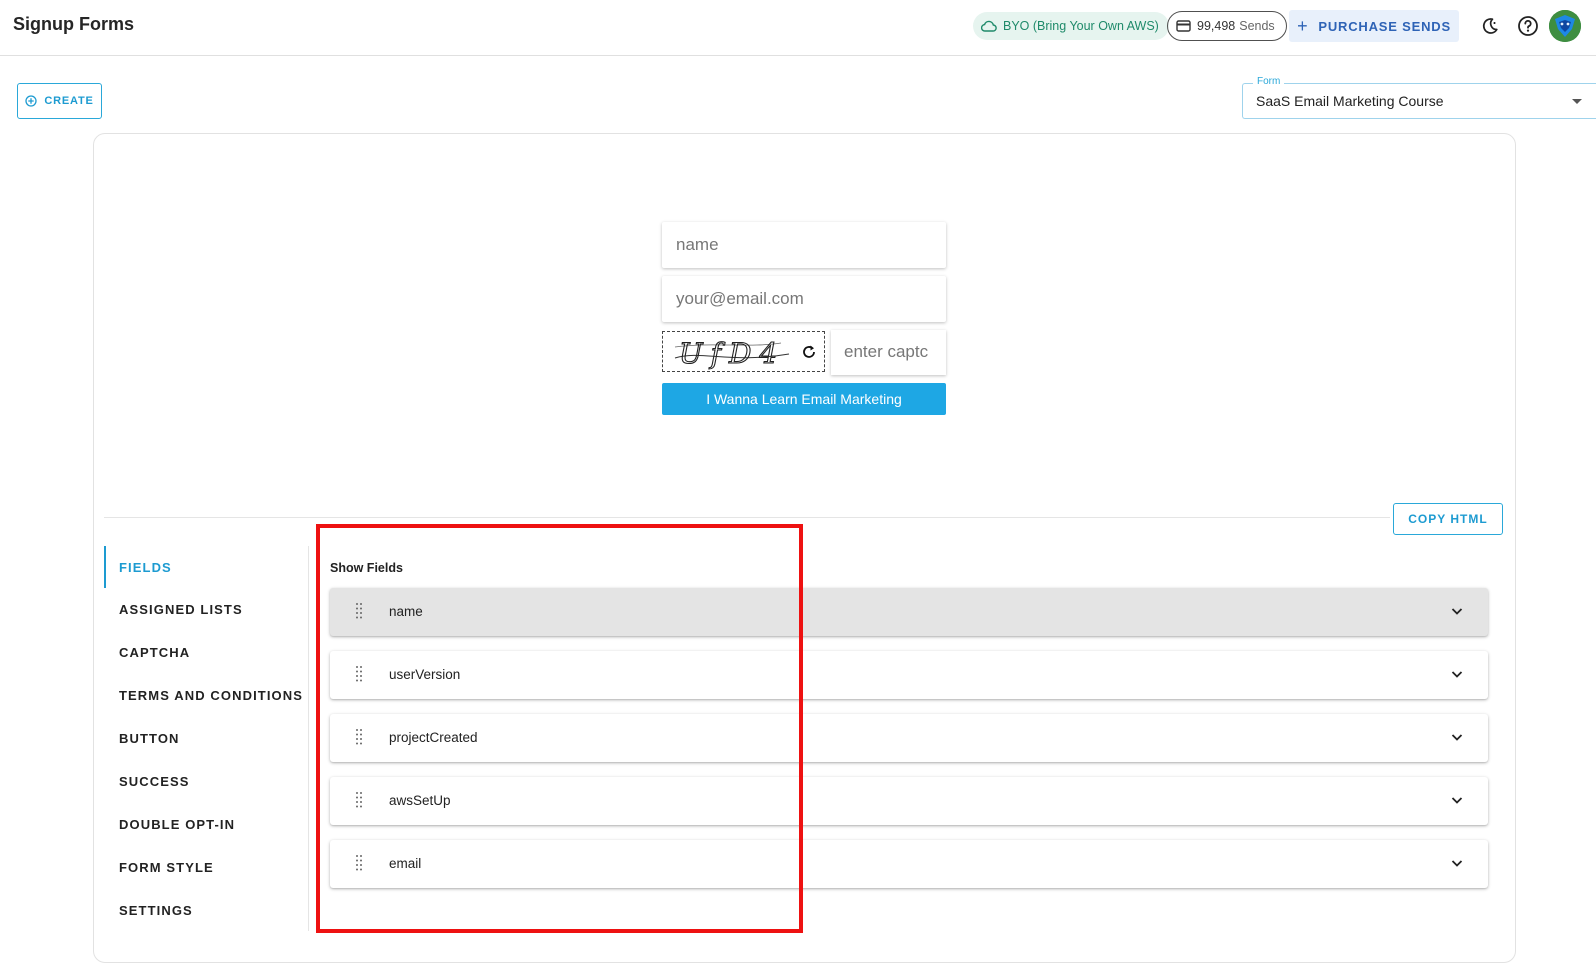 Image resolution: width=1596 pixels, height=963 pixels. I want to click on captcha-input: enter captc, so click(888, 352).